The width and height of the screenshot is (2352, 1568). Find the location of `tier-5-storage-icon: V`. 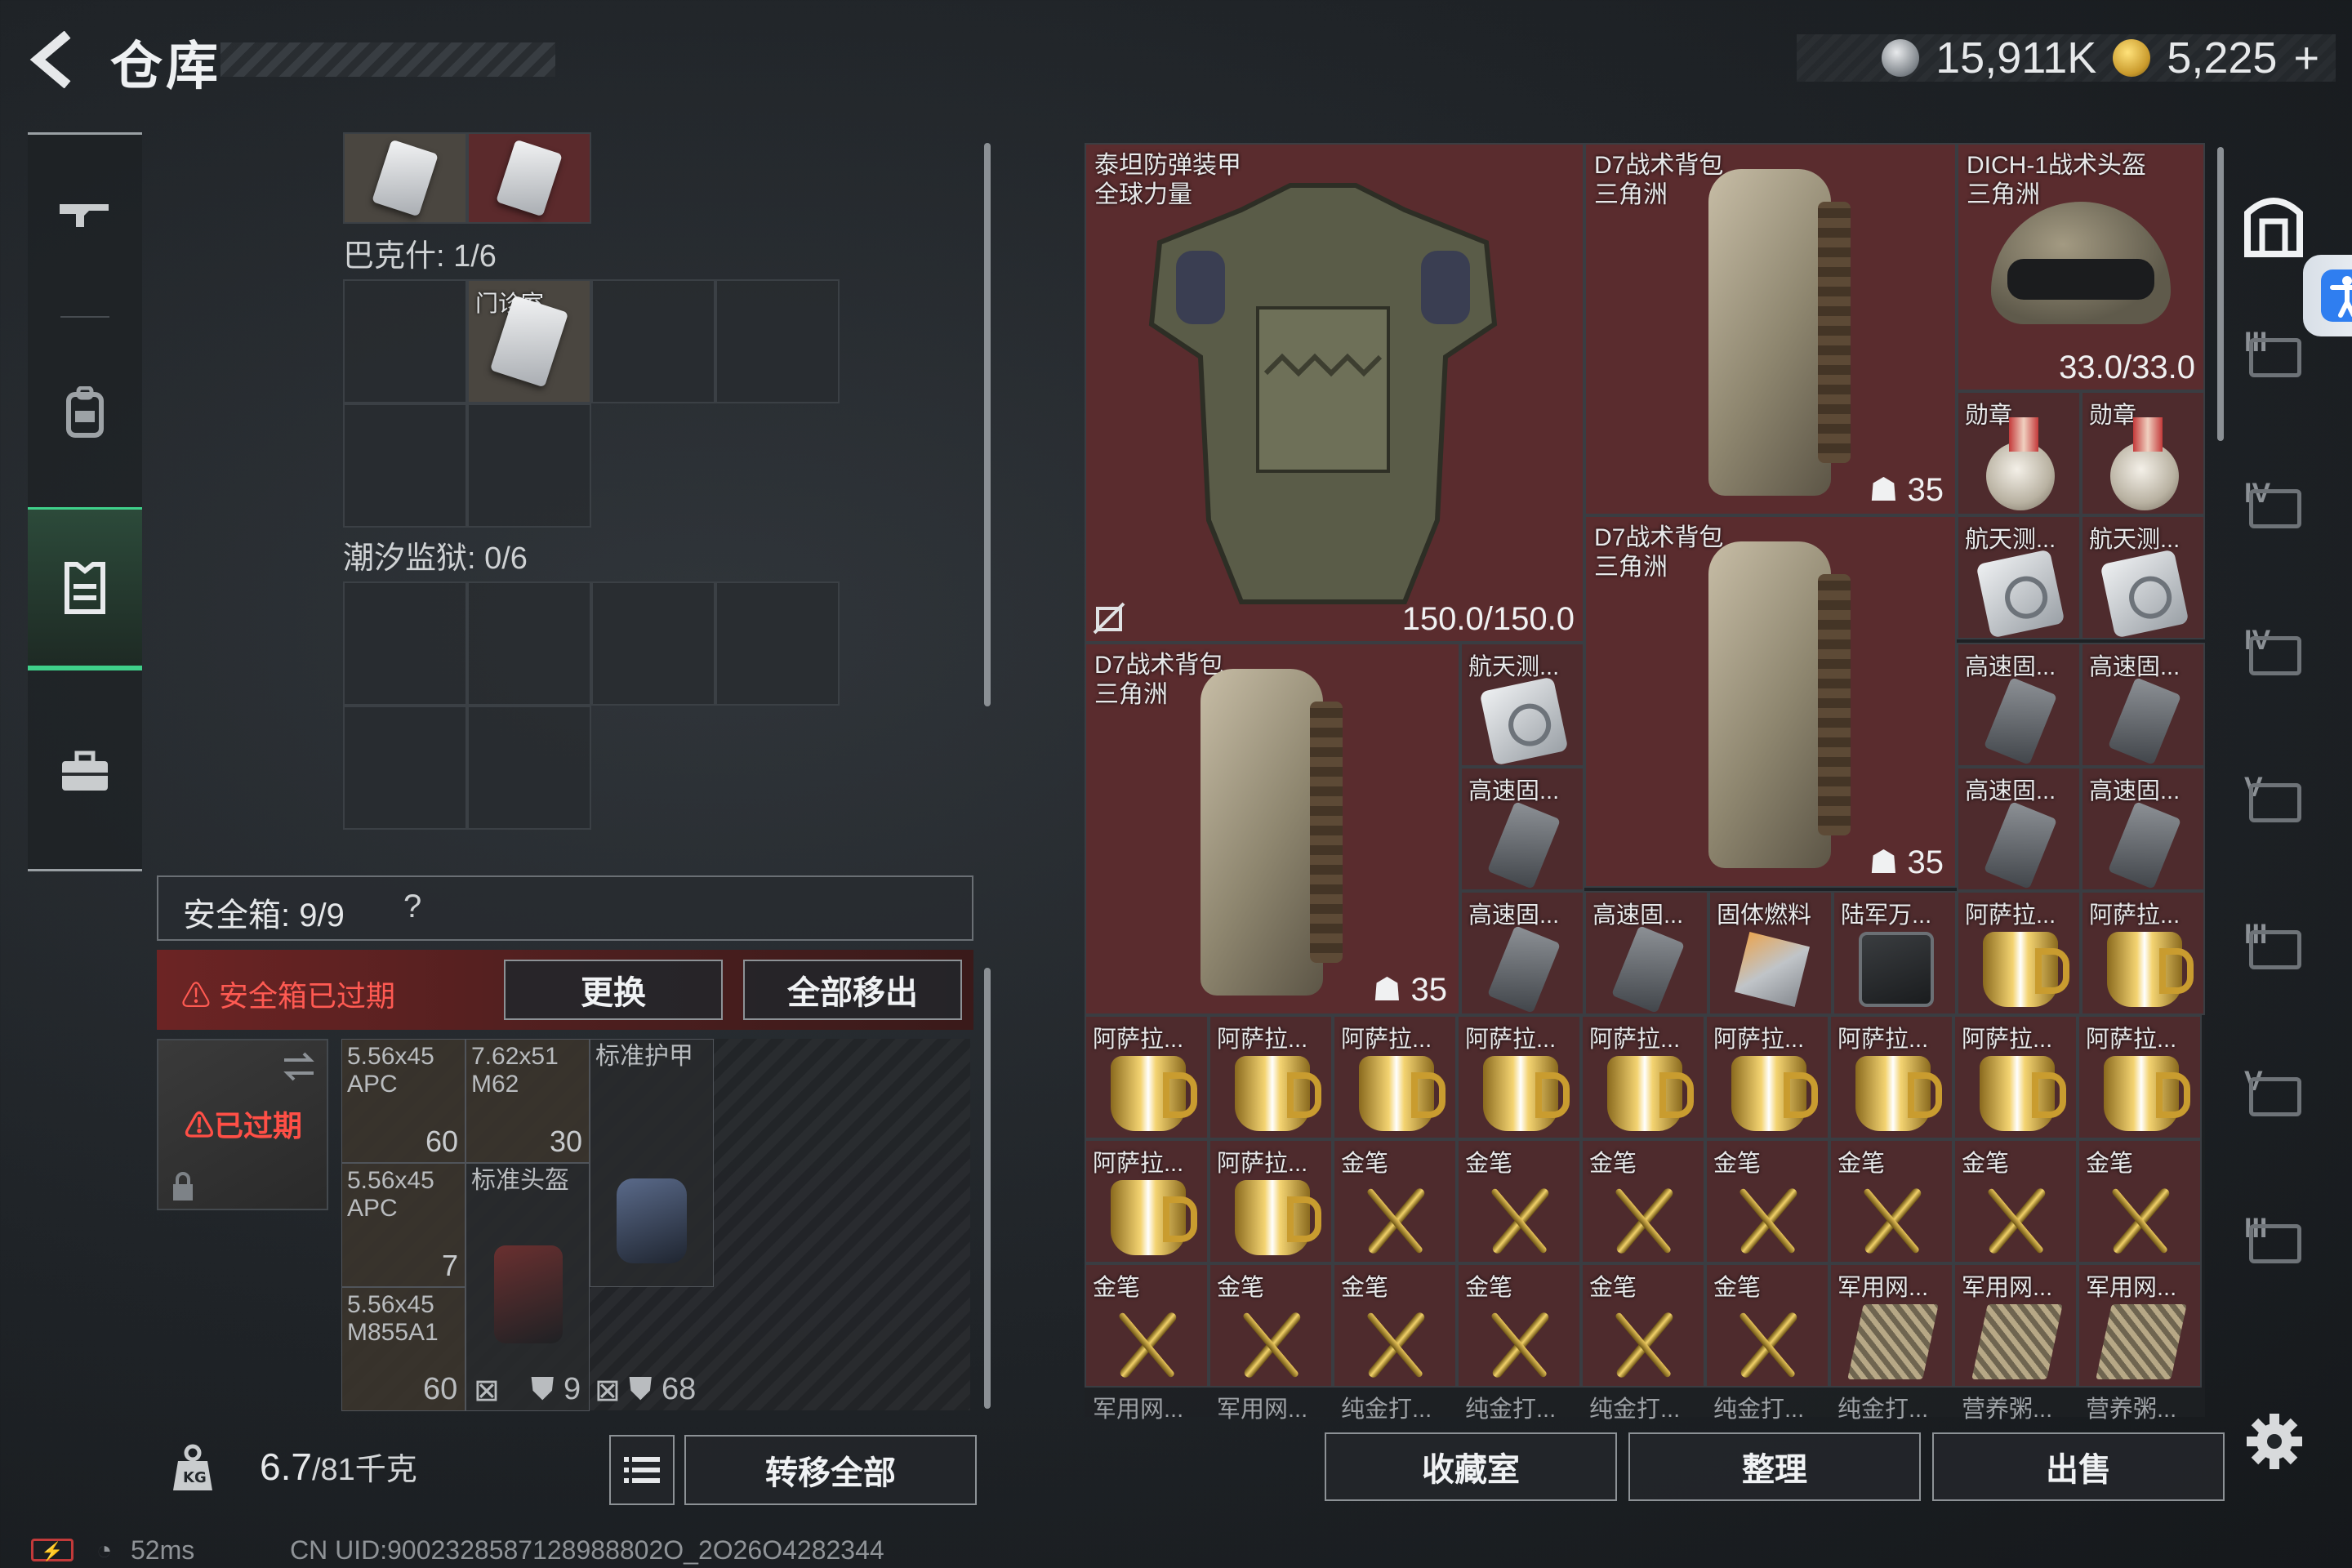

tier-5-storage-icon: V is located at coordinates (2275, 800).